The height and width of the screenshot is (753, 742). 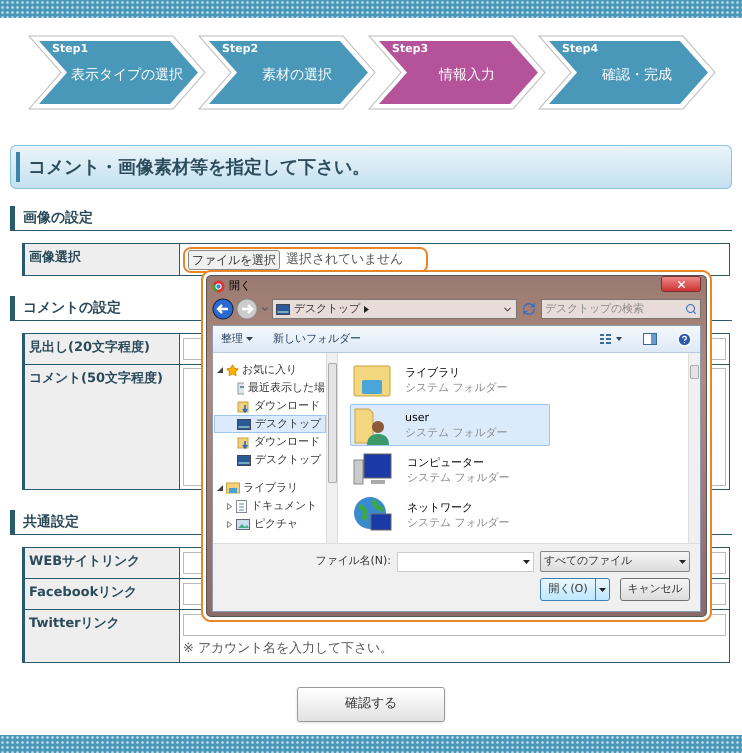 I want to click on field-note: ※ アカウント名を入力して下さい。, so click(x=288, y=649).